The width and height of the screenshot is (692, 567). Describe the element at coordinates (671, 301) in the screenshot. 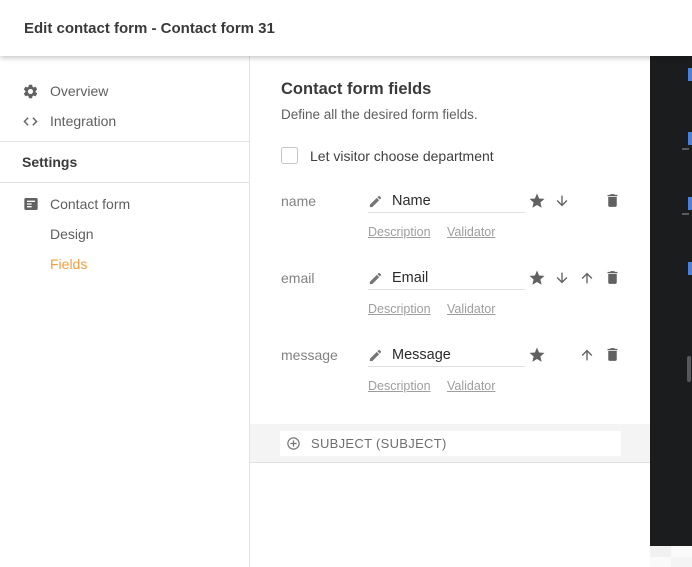

I see `page-backdrop` at that location.